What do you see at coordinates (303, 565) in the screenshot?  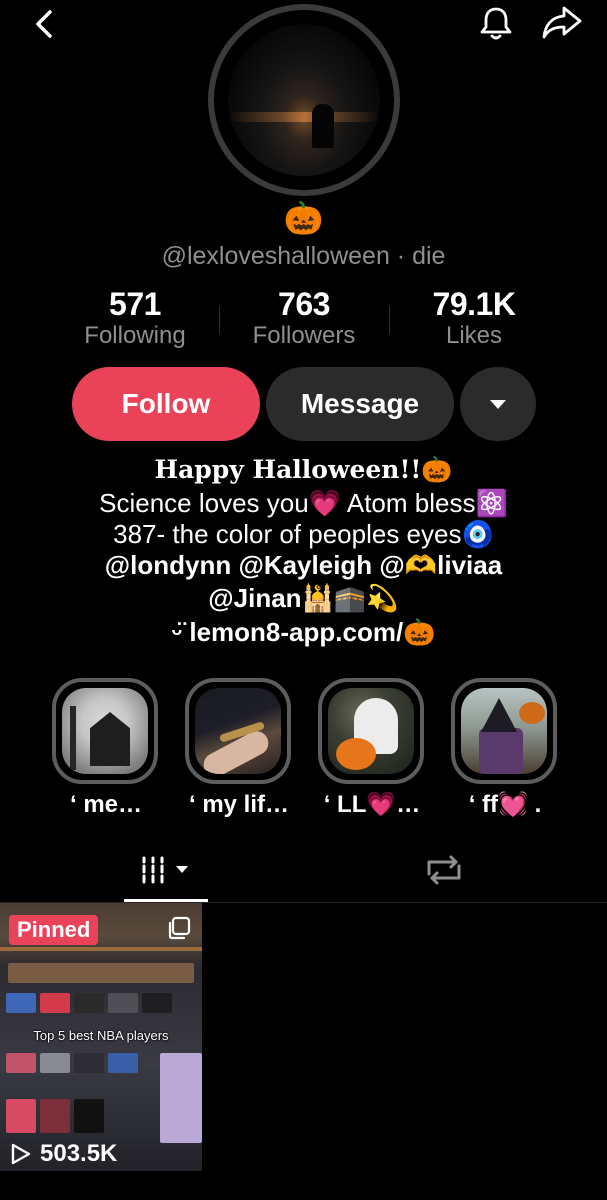 I see `bio-mentions: @londynn @Kayleigh @🫶liviaa` at bounding box center [303, 565].